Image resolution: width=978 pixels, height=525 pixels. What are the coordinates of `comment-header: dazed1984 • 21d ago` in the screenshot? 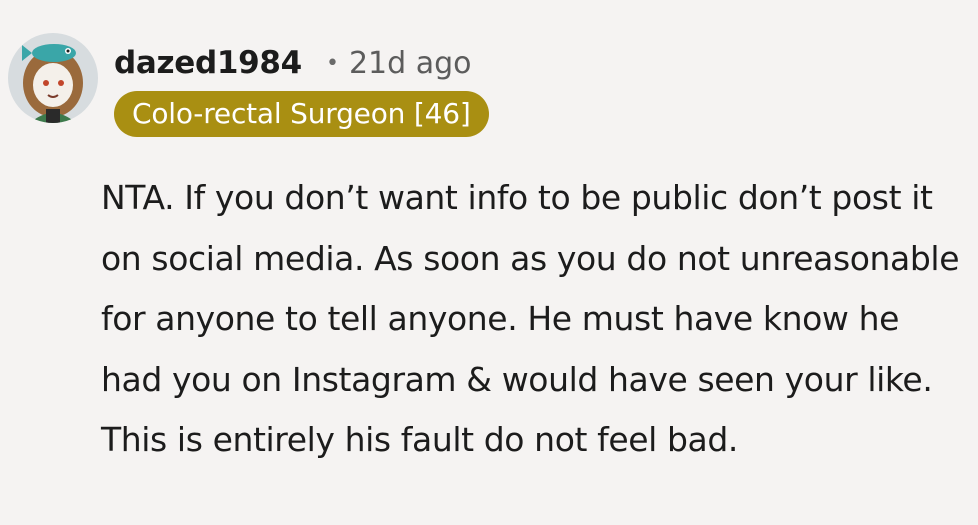 It's located at (292, 63).